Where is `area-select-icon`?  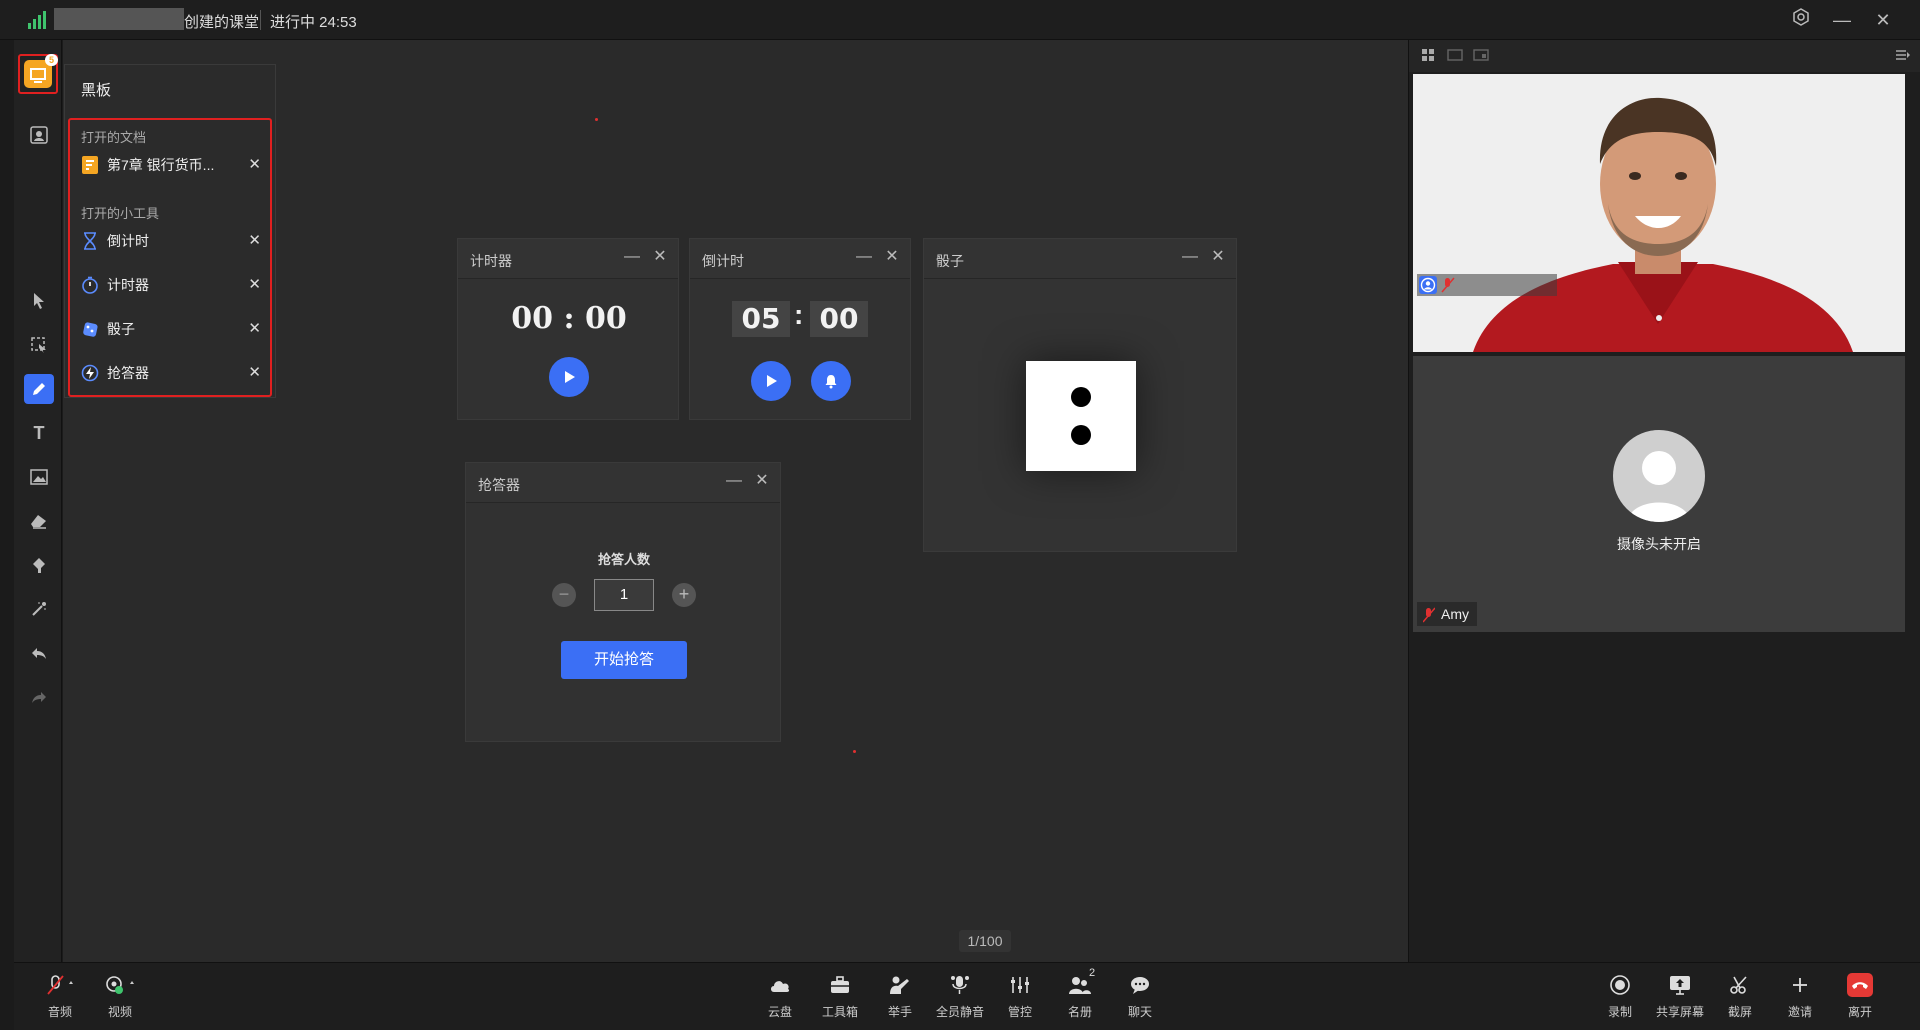 area-select-icon is located at coordinates (39, 345).